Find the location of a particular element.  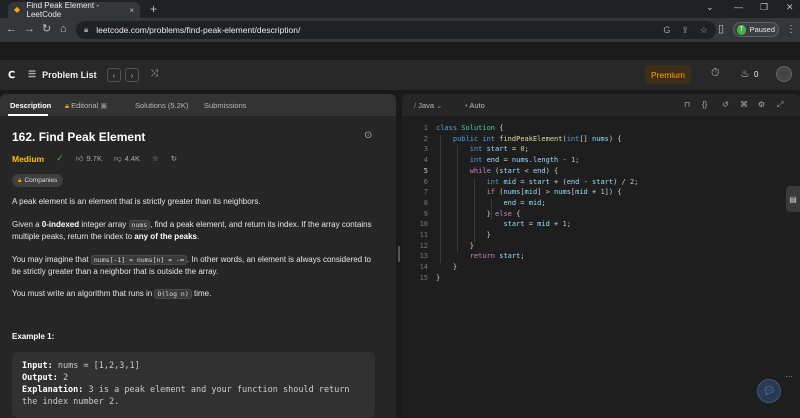

line-number: 8 is located at coordinates (425, 202).